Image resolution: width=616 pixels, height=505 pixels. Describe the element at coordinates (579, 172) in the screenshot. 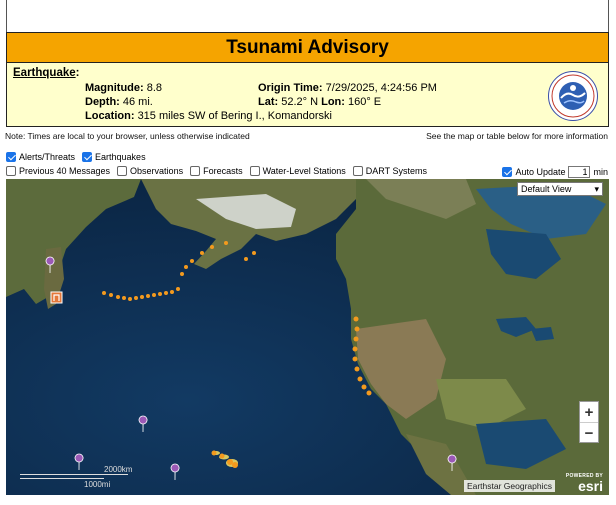

I see `auto-update-interval-input` at that location.